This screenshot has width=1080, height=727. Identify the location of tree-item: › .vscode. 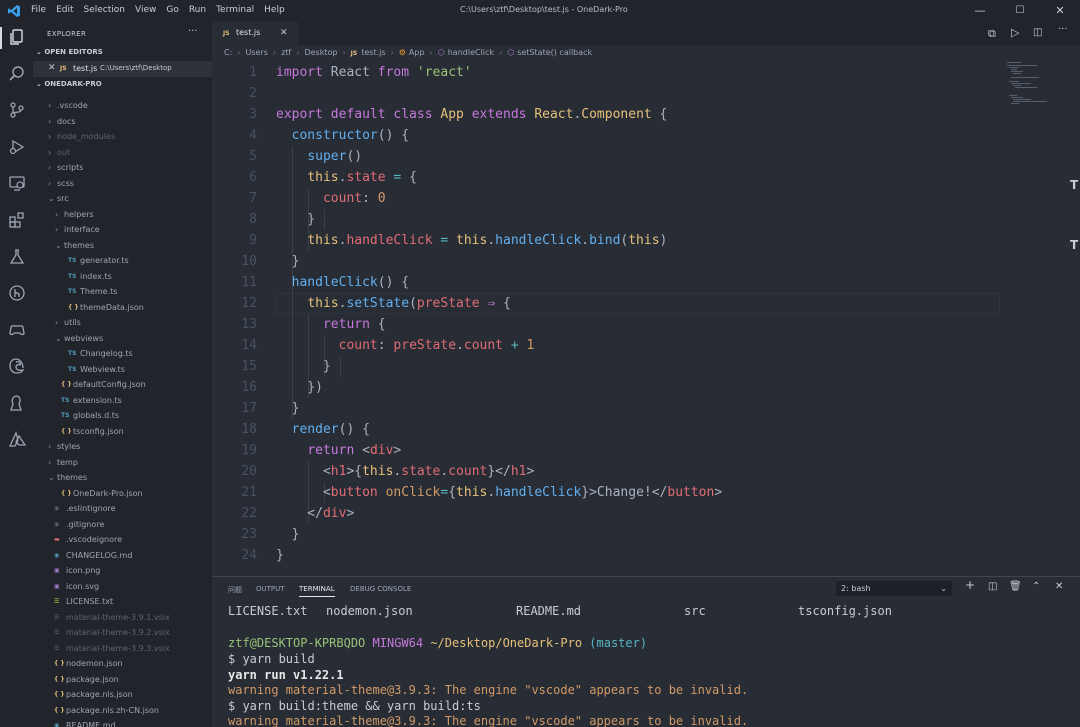
(122, 105).